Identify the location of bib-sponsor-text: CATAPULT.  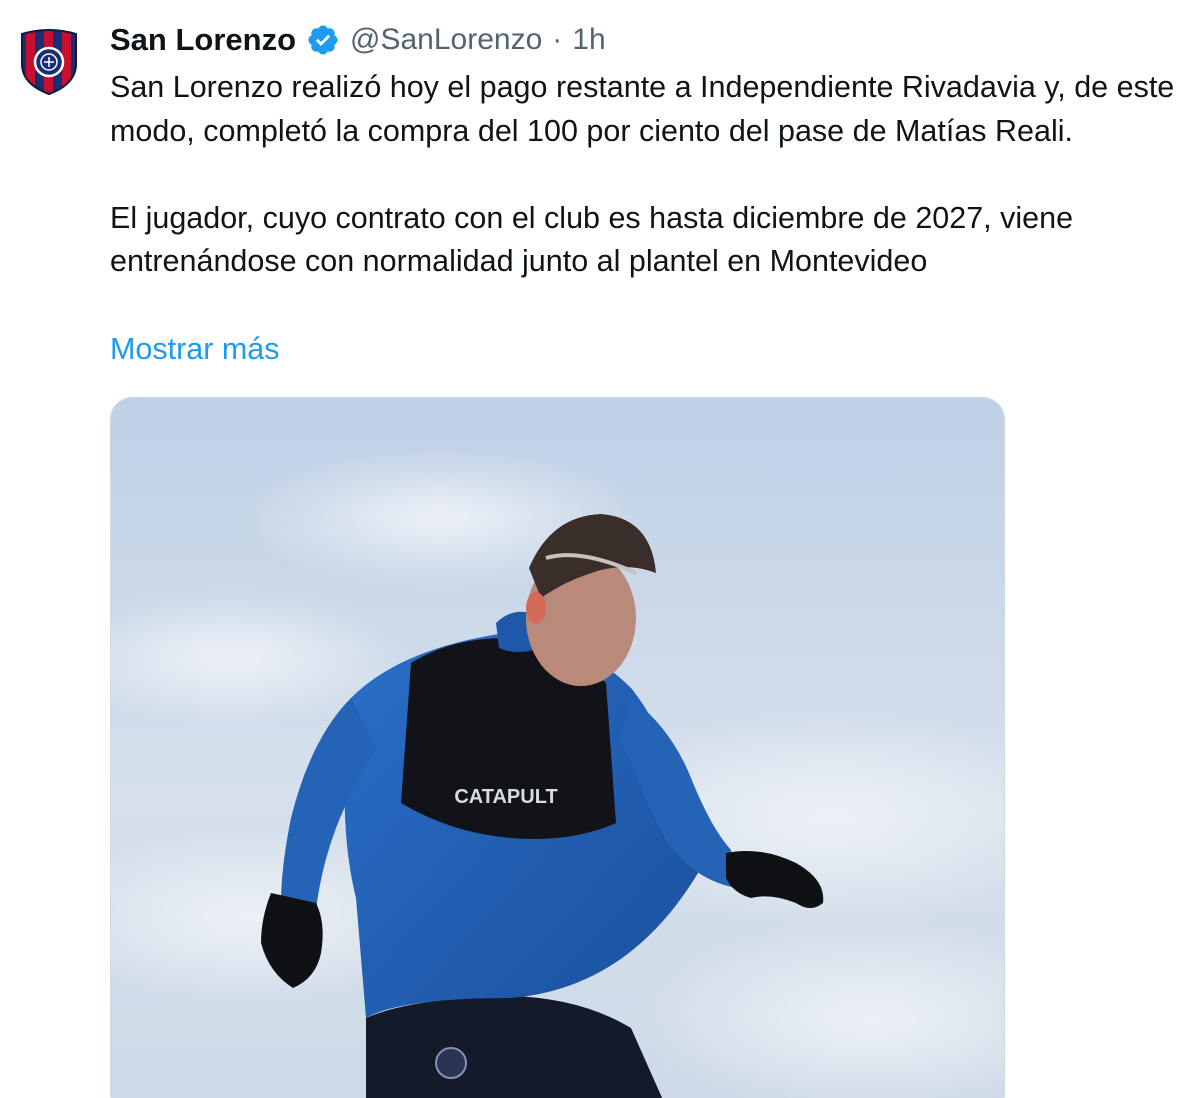
(505, 797).